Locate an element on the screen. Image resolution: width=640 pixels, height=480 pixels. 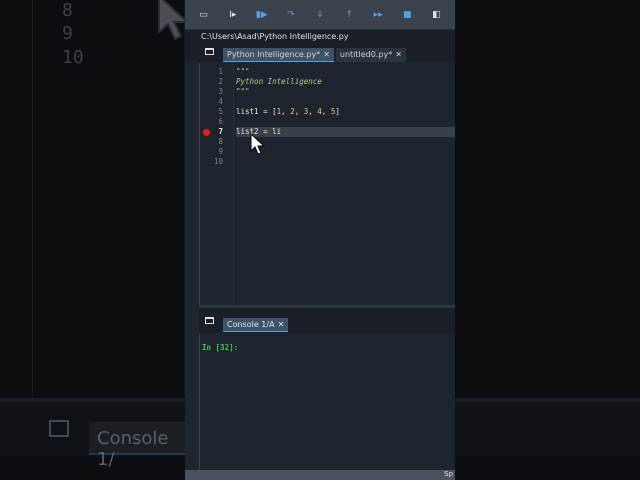
line-number: 10 is located at coordinates (218, 161).